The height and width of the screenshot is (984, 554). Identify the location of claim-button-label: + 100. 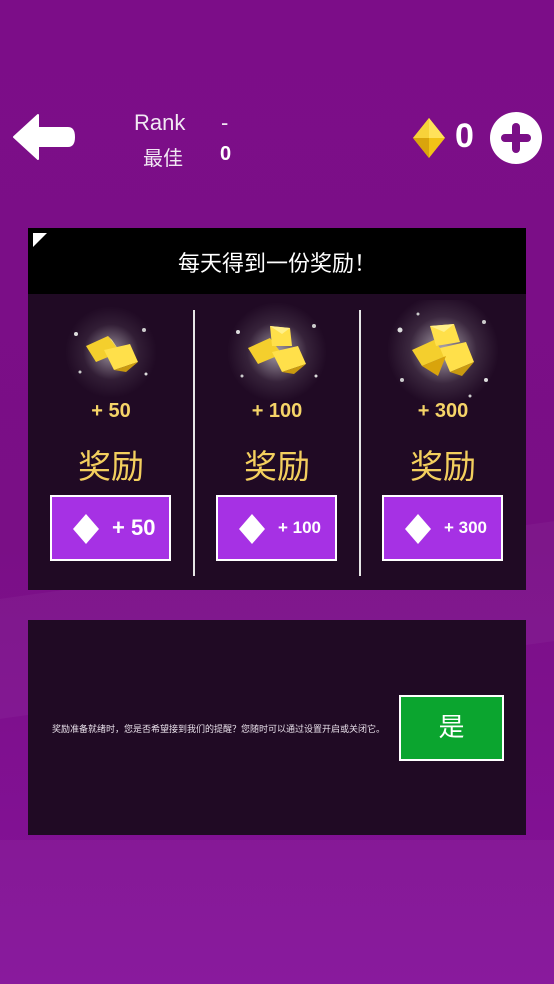
(300, 527).